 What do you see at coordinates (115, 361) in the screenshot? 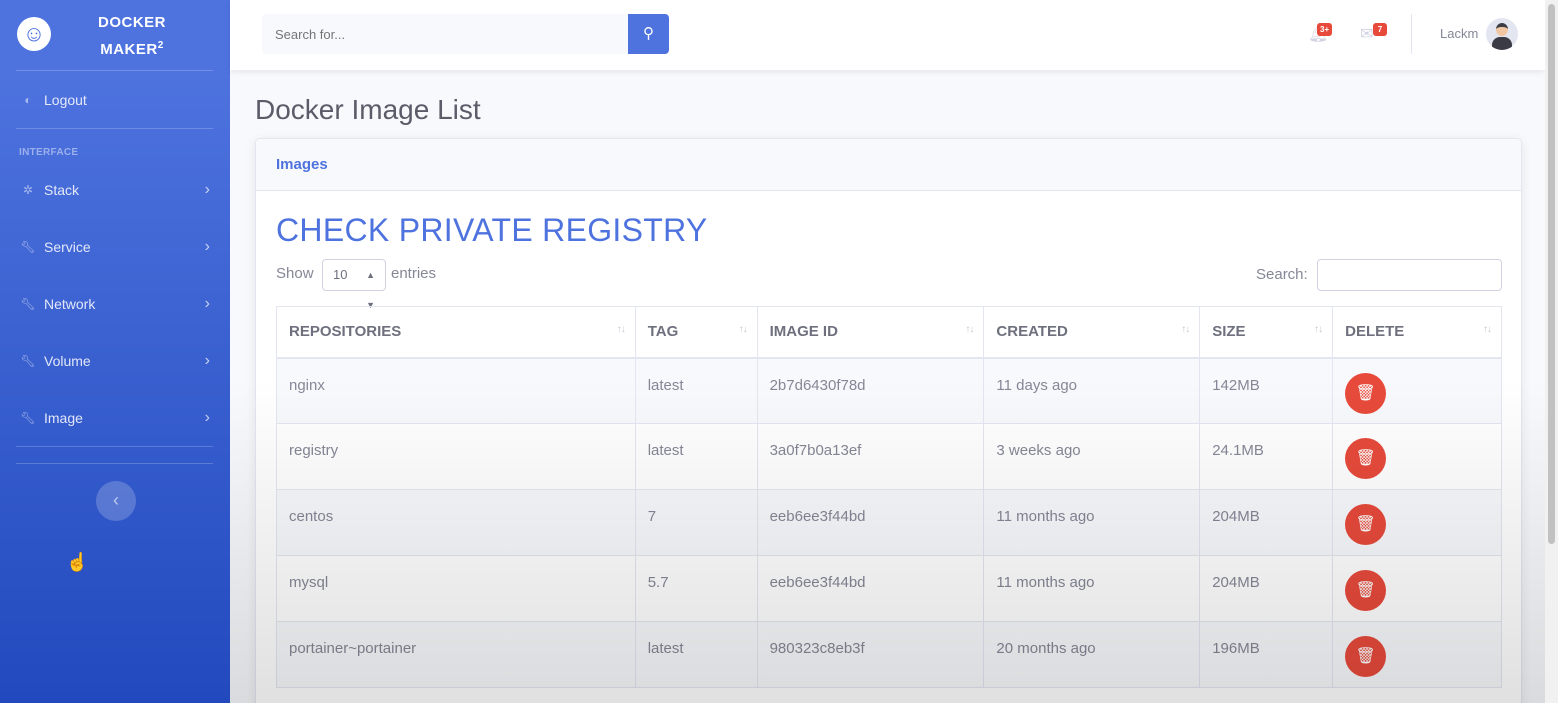
I see `sidebar-item-volume: 🔧︎ Volume ›` at bounding box center [115, 361].